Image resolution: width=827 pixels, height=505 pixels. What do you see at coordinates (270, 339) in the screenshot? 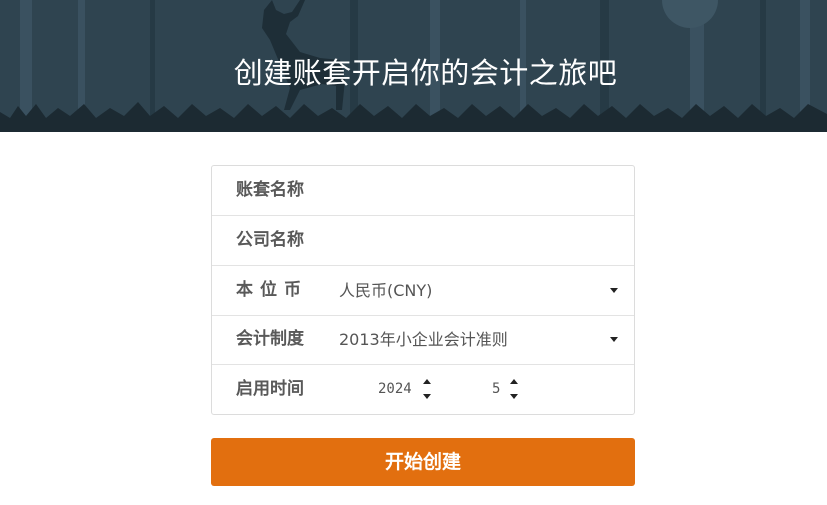
I see `accounting-system-label: 会计制度` at bounding box center [270, 339].